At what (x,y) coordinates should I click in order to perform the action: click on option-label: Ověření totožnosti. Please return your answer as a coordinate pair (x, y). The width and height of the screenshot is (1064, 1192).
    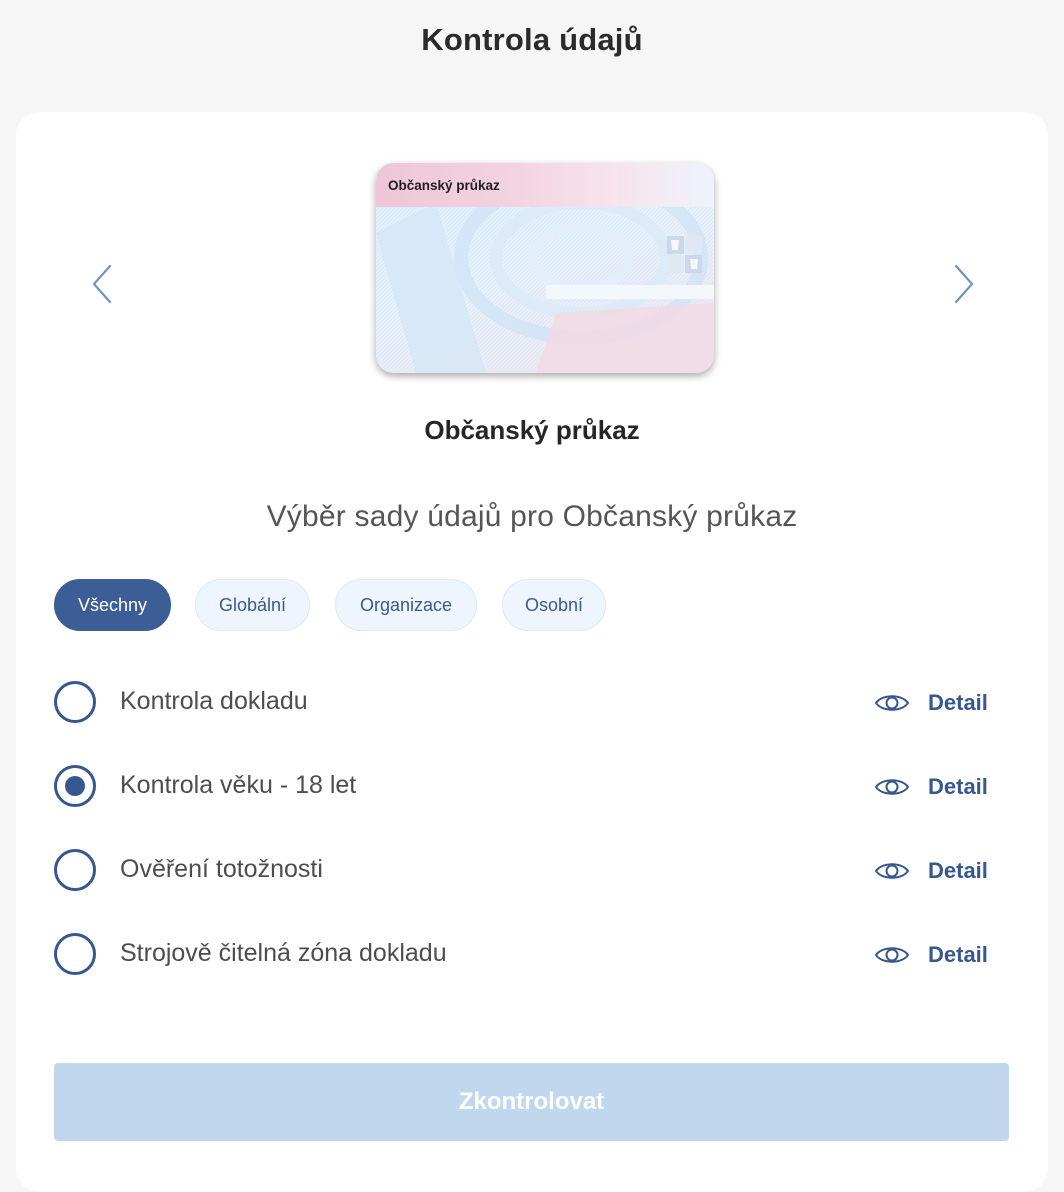
    Looking at the image, I should click on (221, 869).